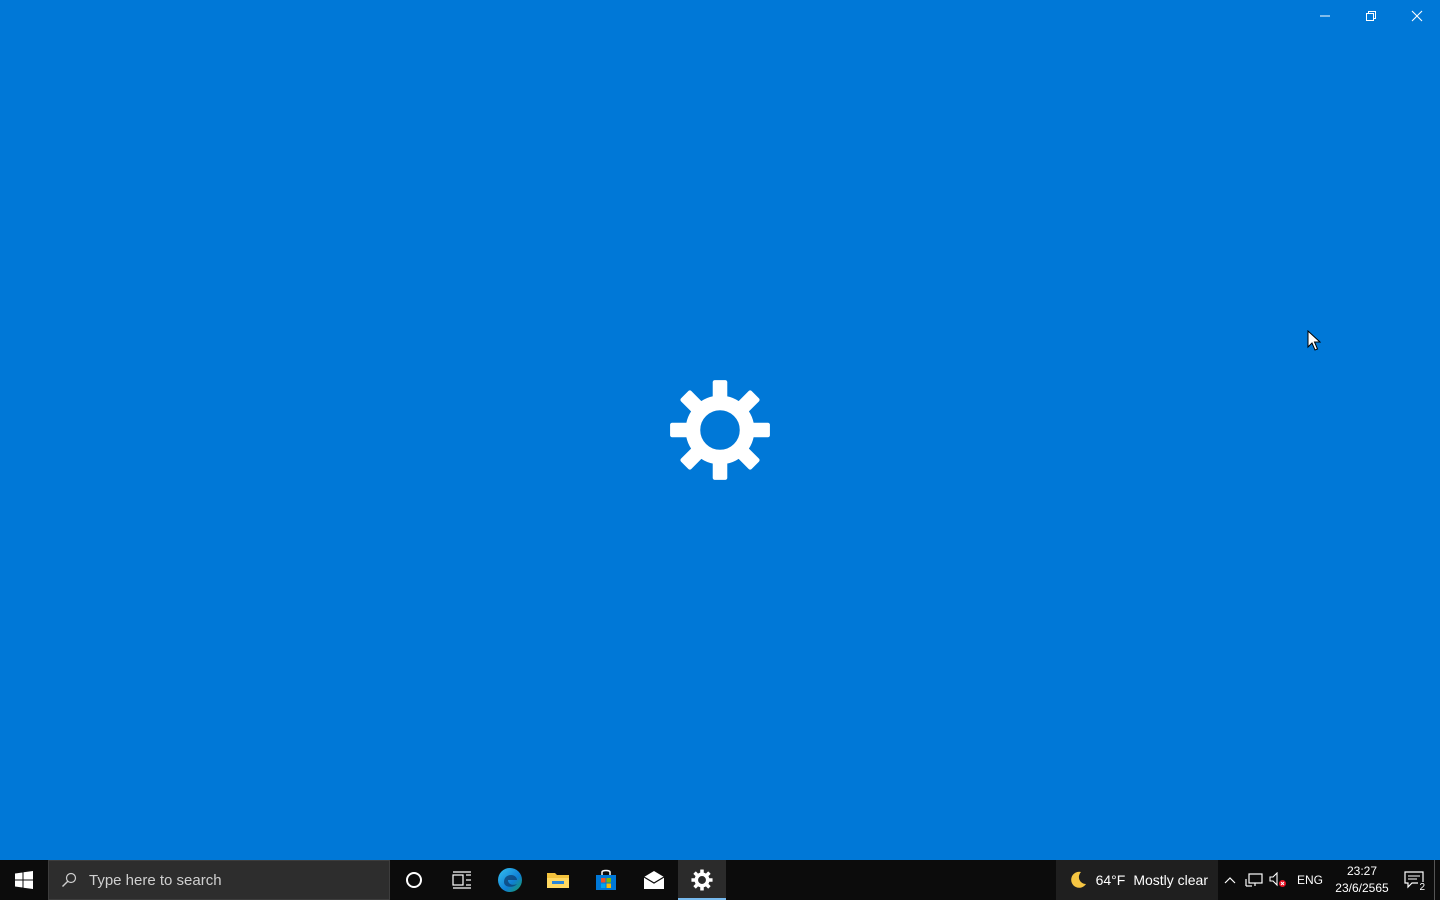  Describe the element at coordinates (155, 880) in the screenshot. I see `search-placeholder: Type here to search` at that location.